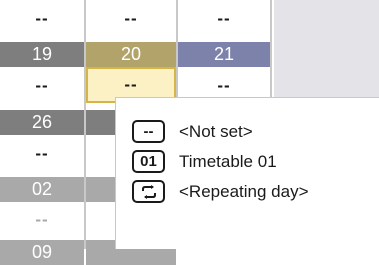  I want to click on repeat-icon, so click(148, 191).